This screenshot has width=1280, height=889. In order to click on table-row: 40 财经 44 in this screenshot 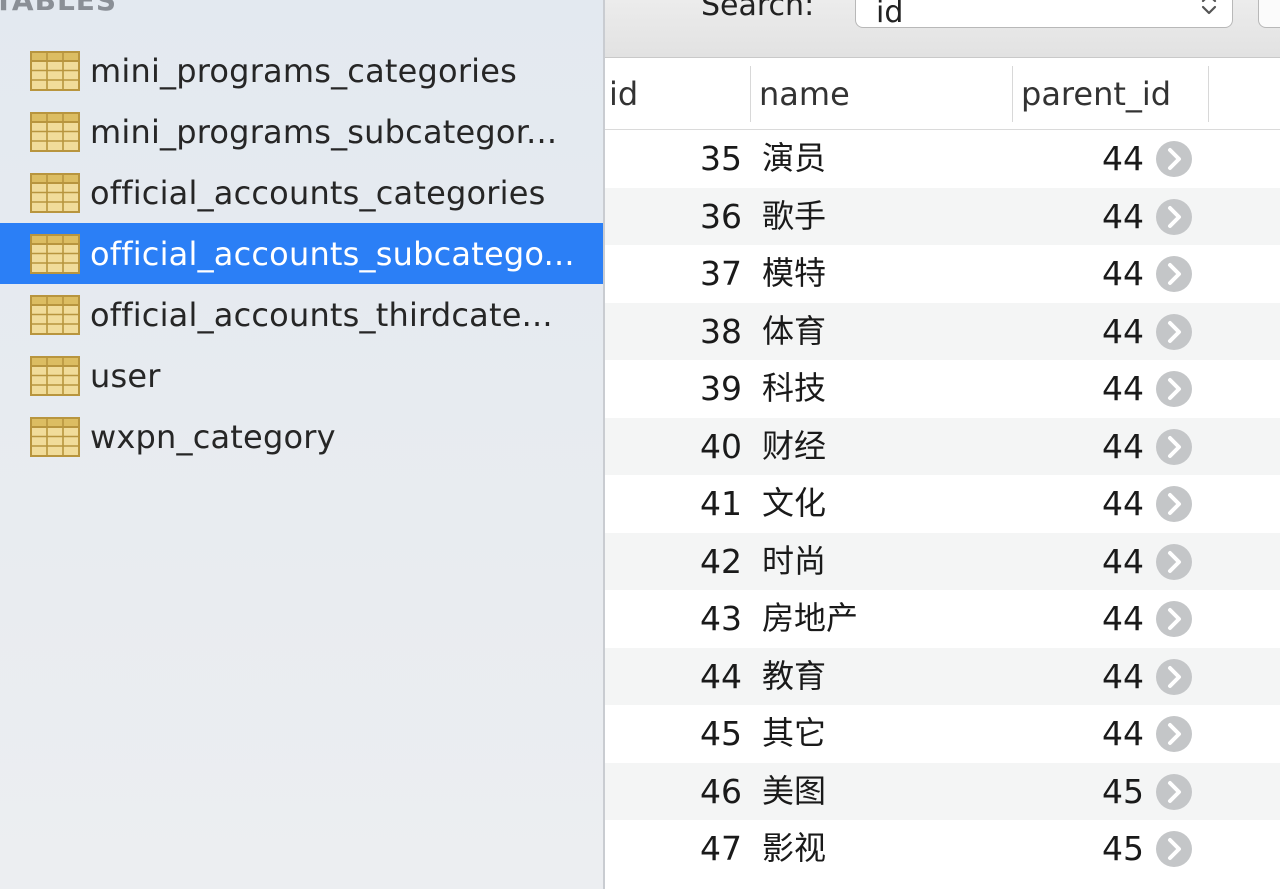, I will do `click(942, 446)`.